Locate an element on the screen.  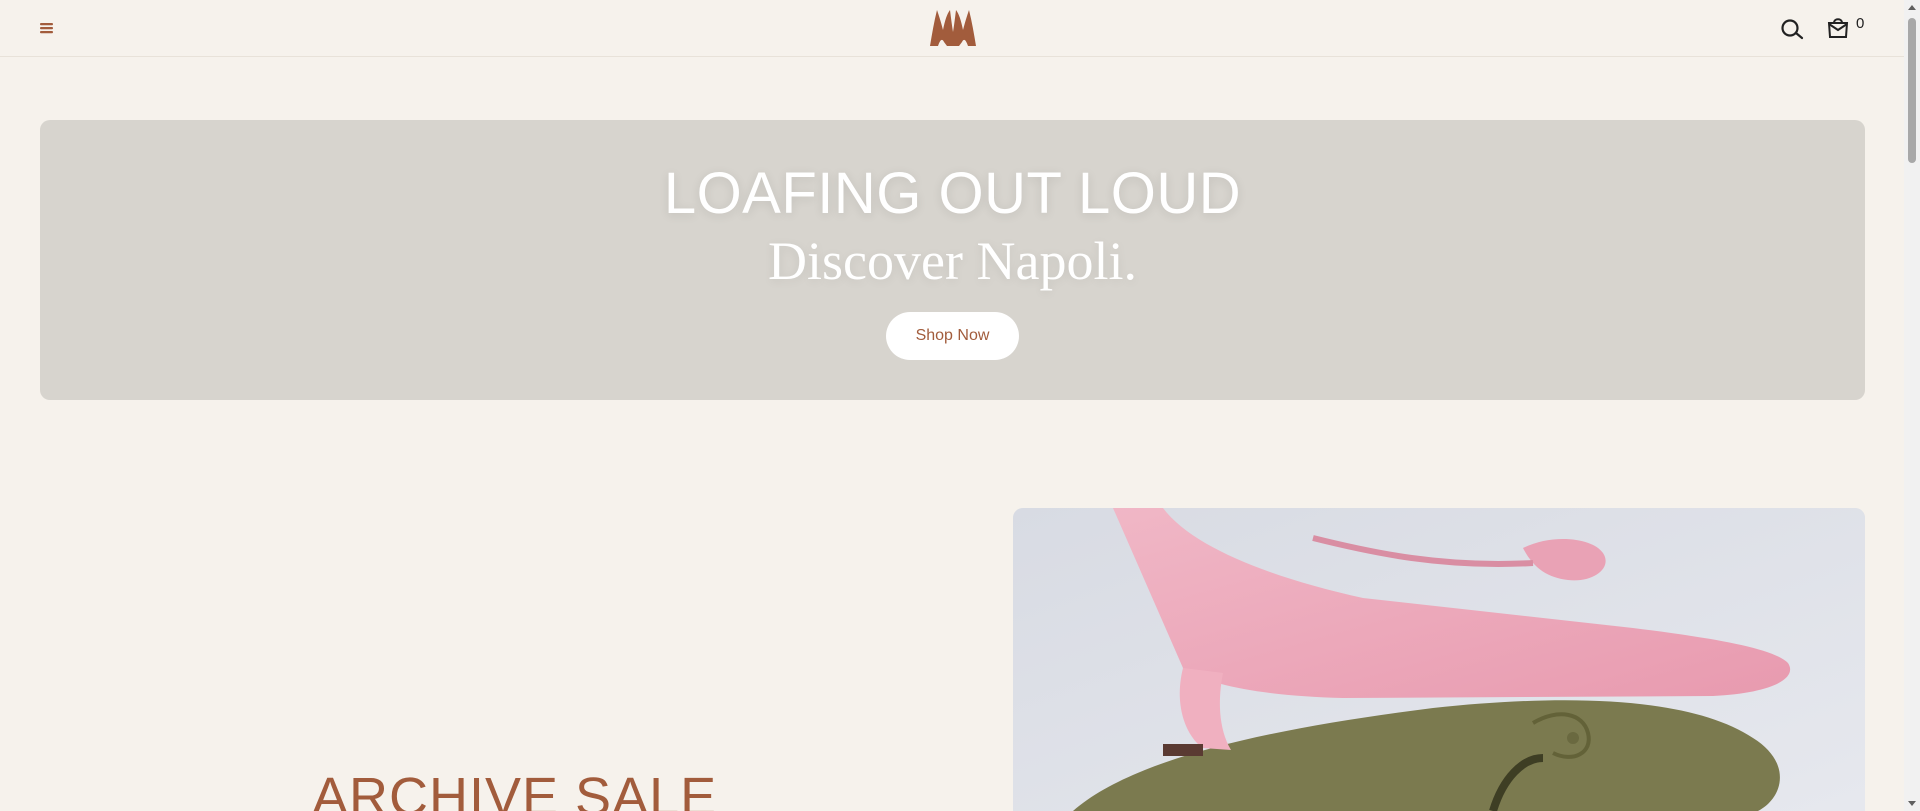
shopping-bag-icon is located at coordinates (1838, 28).